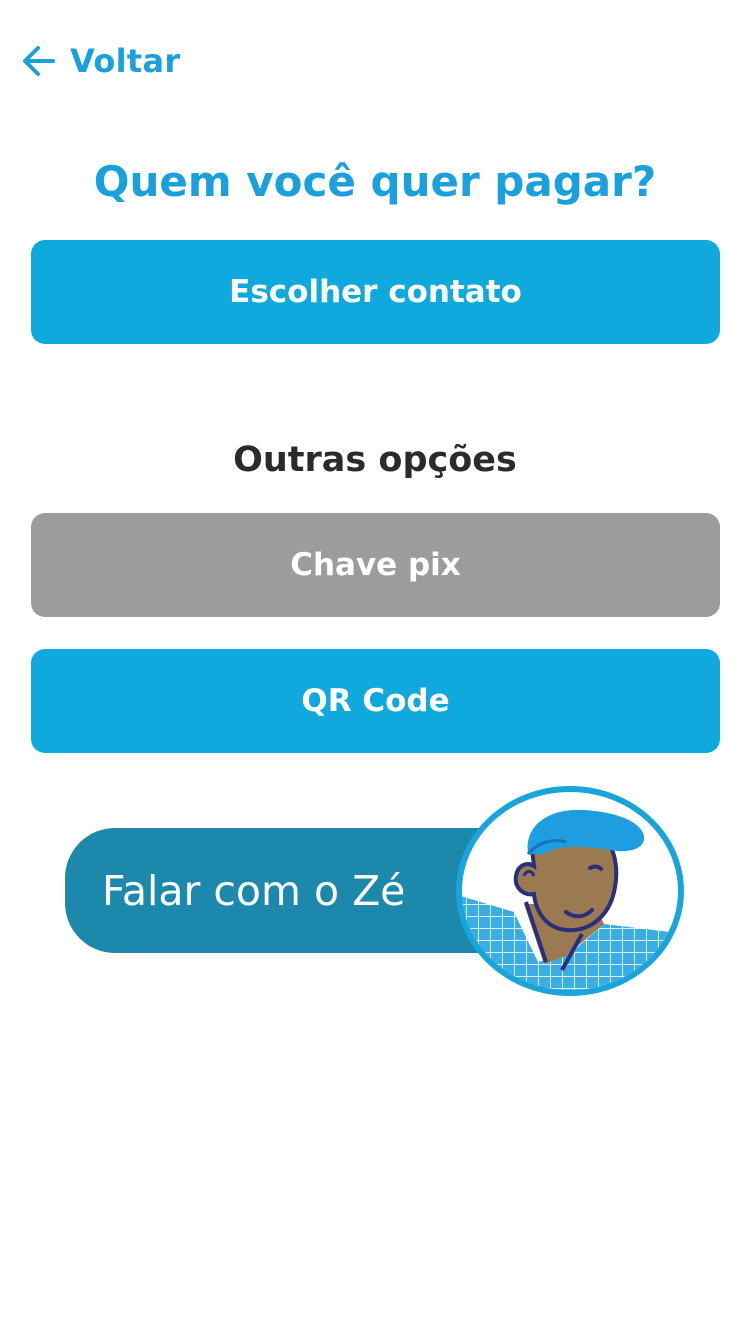 This screenshot has height=1334, width=750. What do you see at coordinates (125, 61) in the screenshot?
I see `back-label: Voltar` at bounding box center [125, 61].